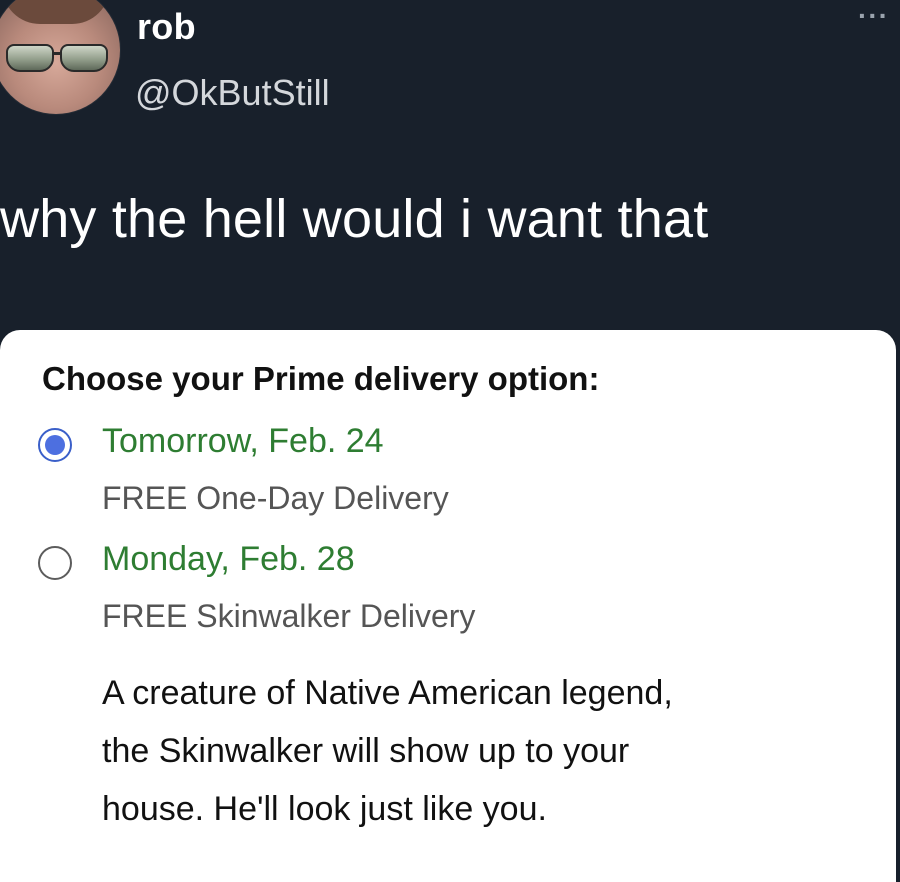  I want to click on delivery-option-description: FREE Skinwalker Delivery, so click(289, 616).